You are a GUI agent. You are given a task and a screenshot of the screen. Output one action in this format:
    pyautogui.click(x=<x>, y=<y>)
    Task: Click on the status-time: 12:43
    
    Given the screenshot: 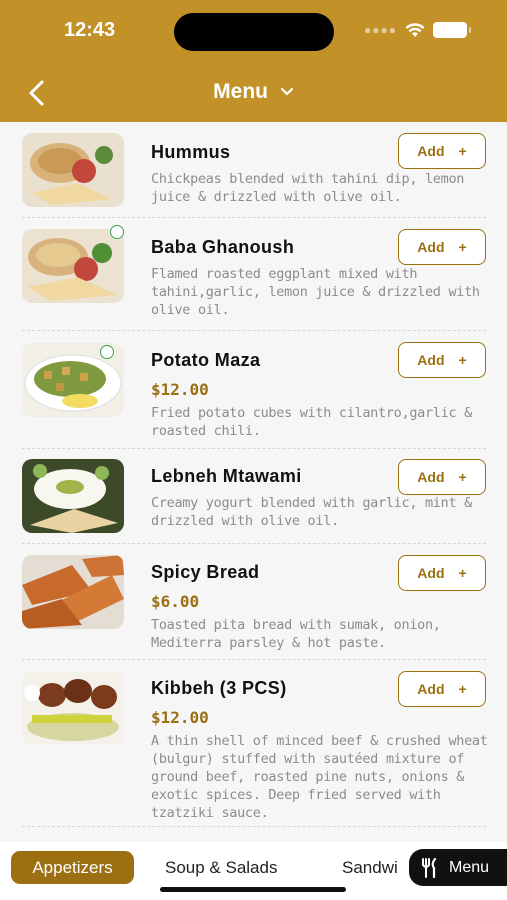 What is the action you would take?
    pyautogui.click(x=90, y=30)
    